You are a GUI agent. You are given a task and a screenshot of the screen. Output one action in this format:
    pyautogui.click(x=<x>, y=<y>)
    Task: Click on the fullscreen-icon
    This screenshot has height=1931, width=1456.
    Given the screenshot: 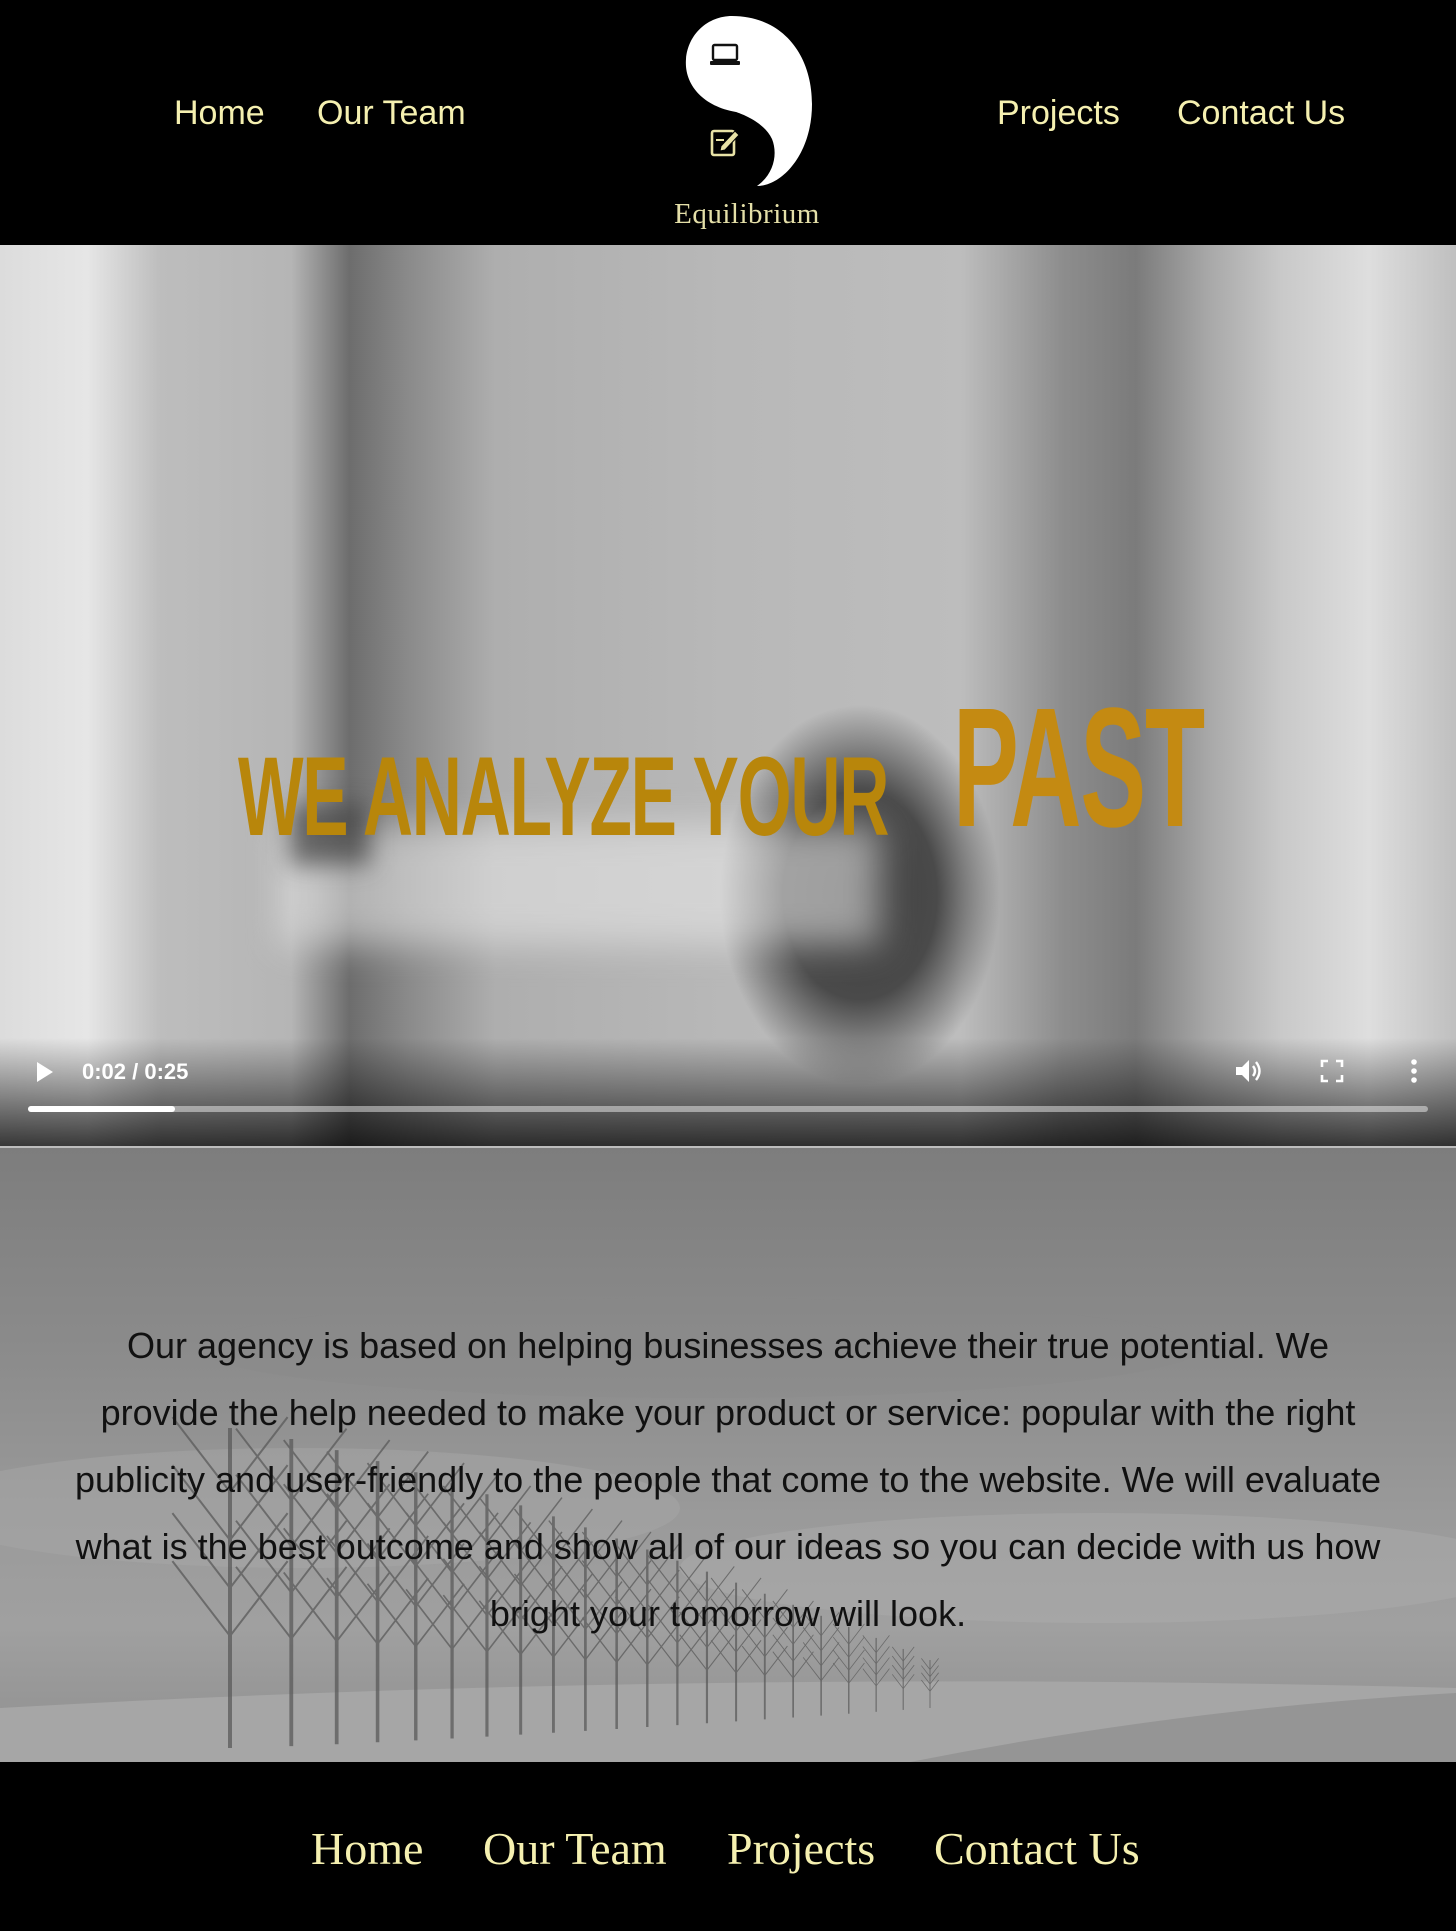 What is the action you would take?
    pyautogui.click(x=1332, y=1071)
    